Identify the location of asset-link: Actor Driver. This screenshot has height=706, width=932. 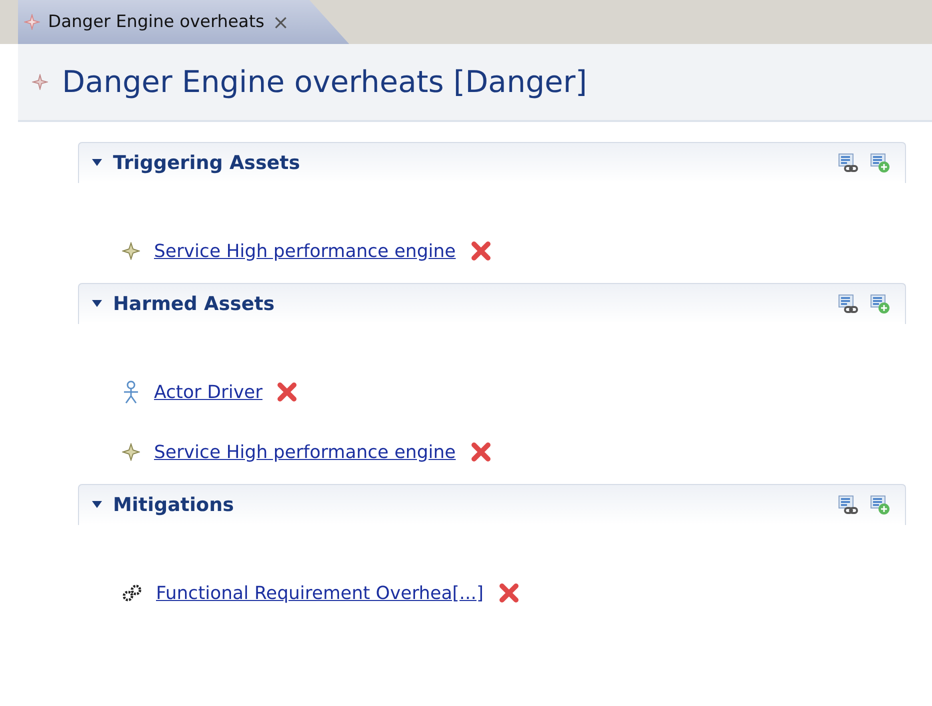
(208, 392).